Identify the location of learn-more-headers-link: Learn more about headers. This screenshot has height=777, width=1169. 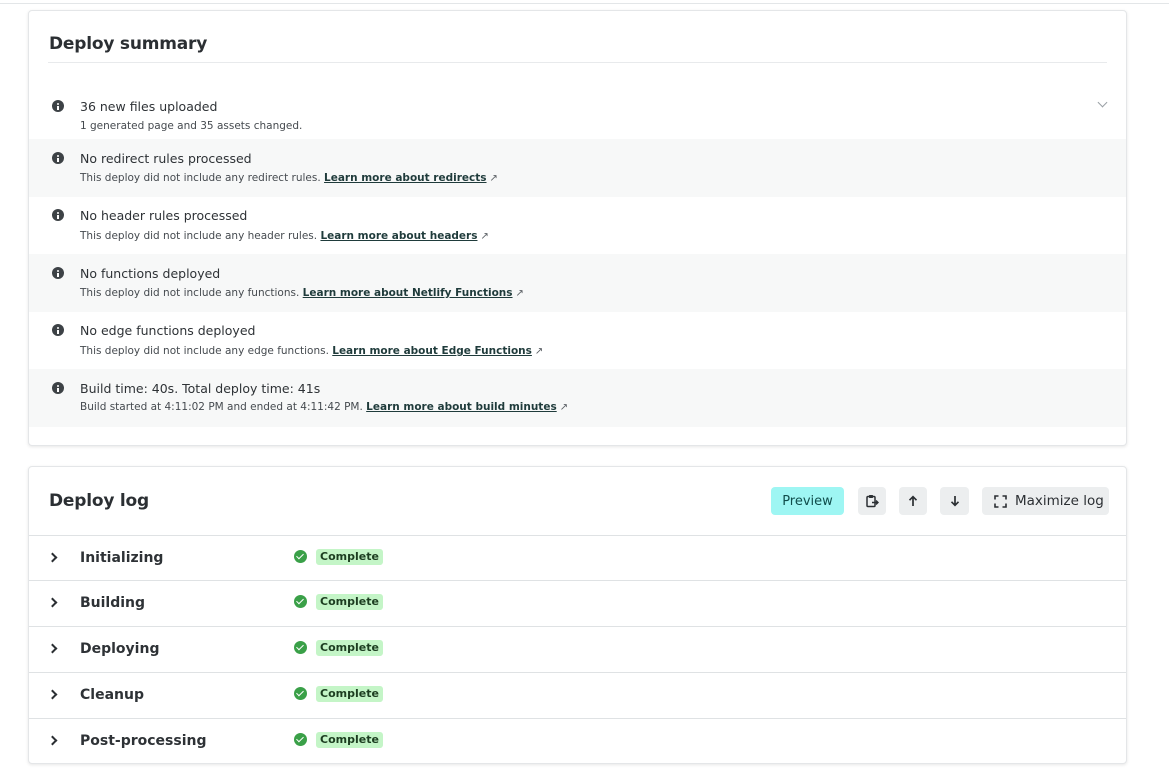
(398, 236).